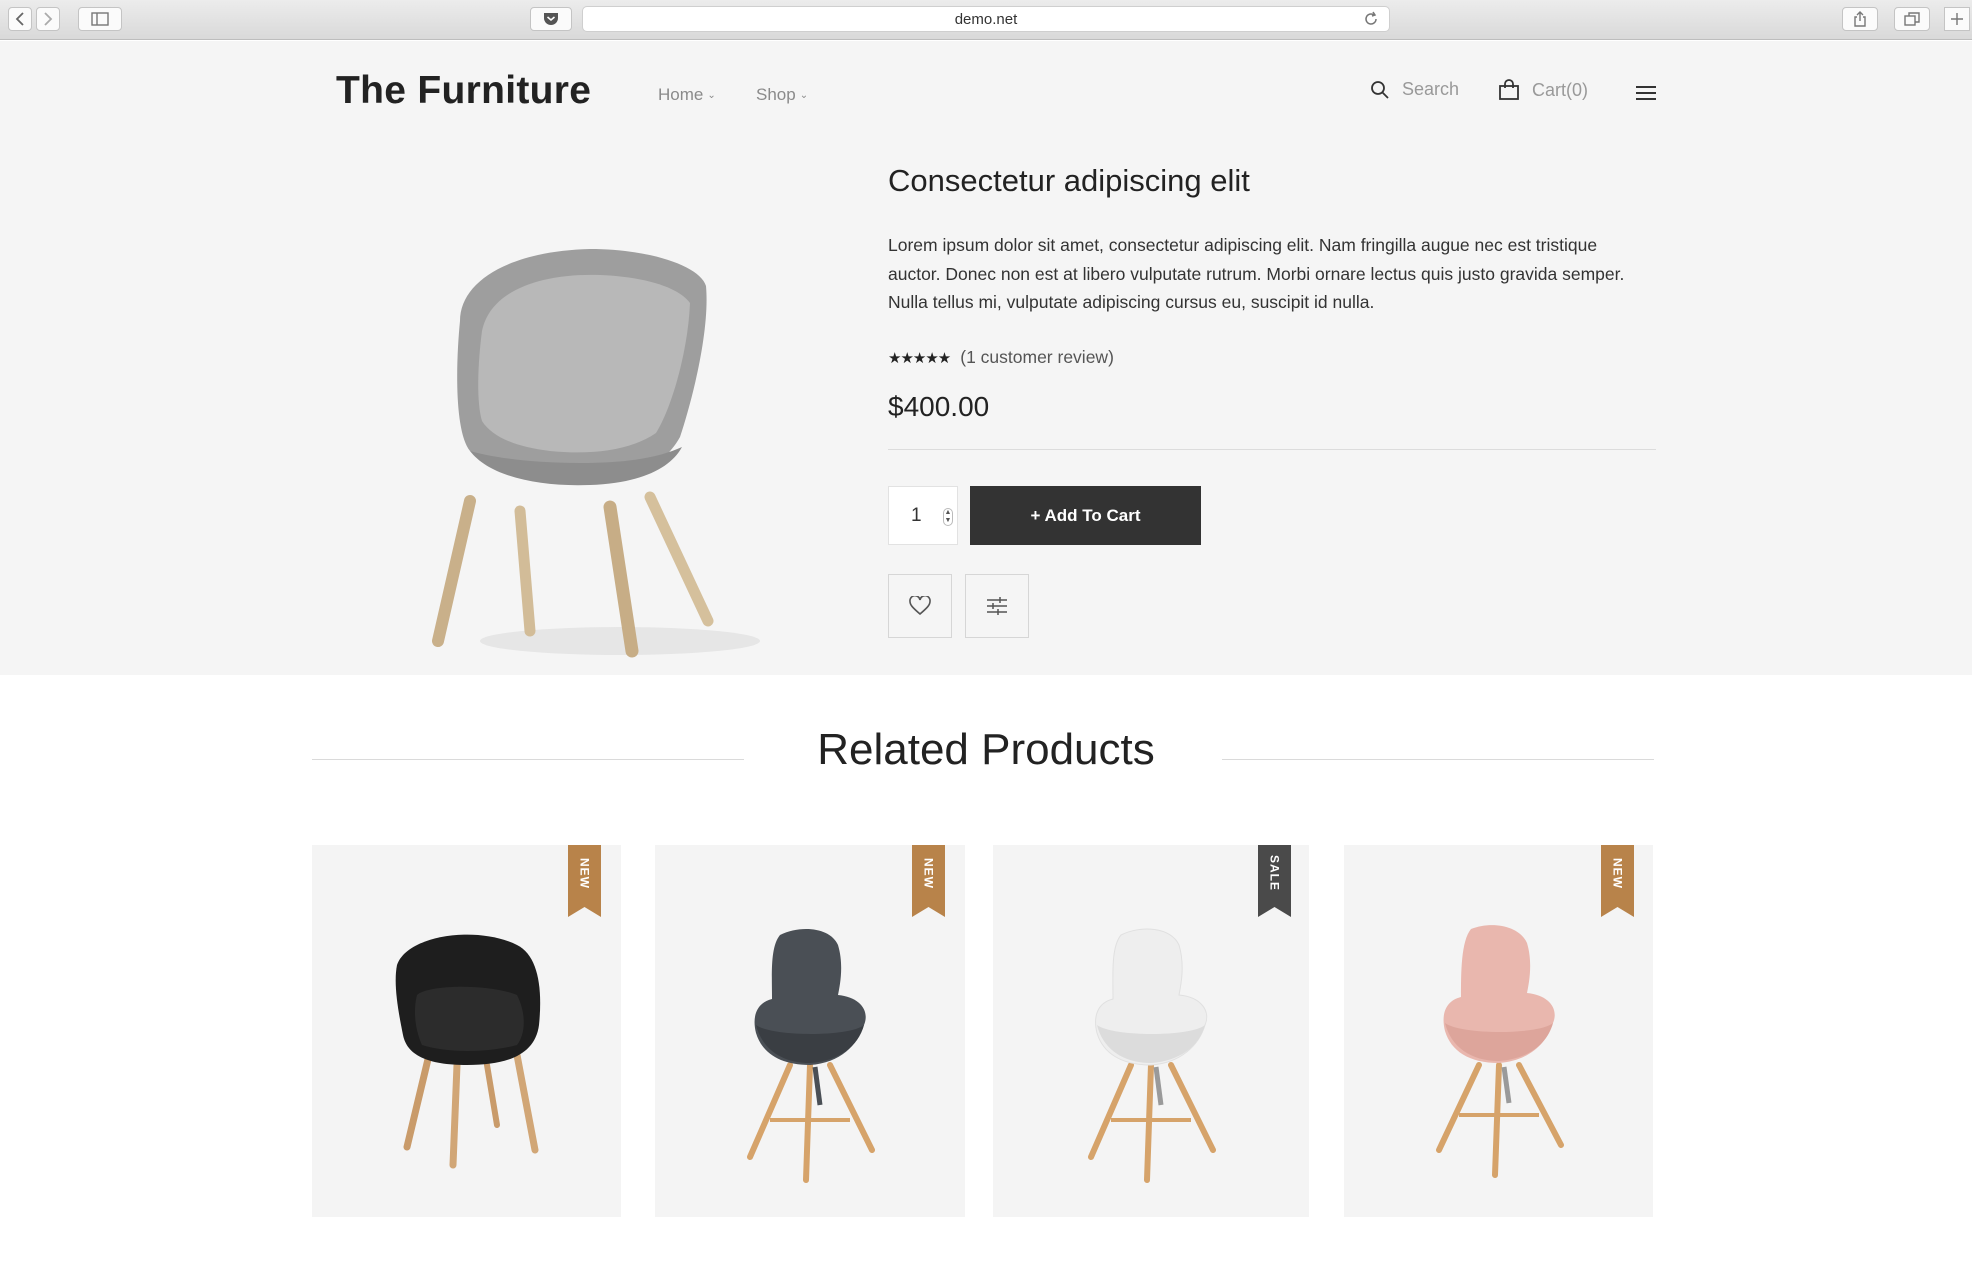 The image size is (1972, 1280). I want to click on share-icon, so click(1860, 19).